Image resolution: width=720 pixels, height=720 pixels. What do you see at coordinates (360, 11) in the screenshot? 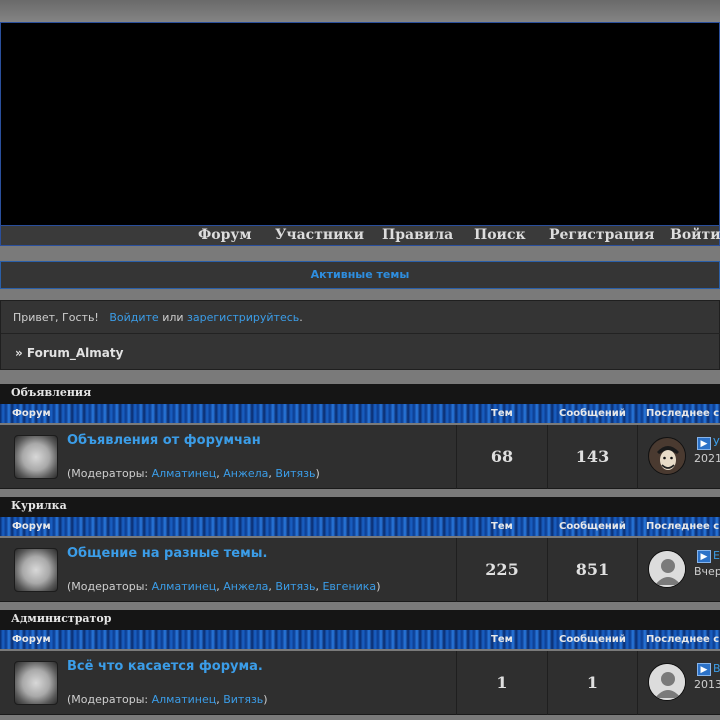
I see `top-strip` at bounding box center [360, 11].